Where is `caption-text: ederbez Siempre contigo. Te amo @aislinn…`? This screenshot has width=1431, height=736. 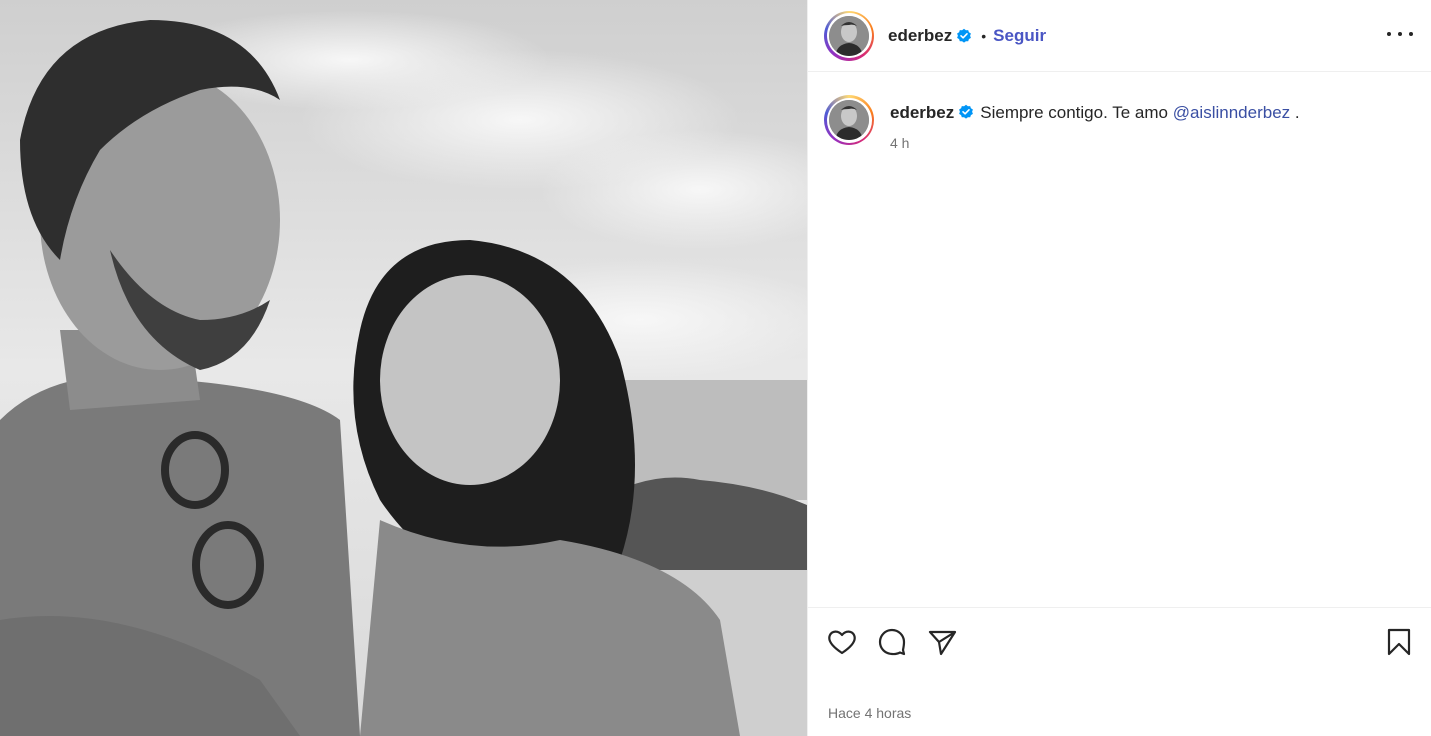 caption-text: ederbez Siempre contigo. Te amo @aislinn… is located at coordinates (1095, 113).